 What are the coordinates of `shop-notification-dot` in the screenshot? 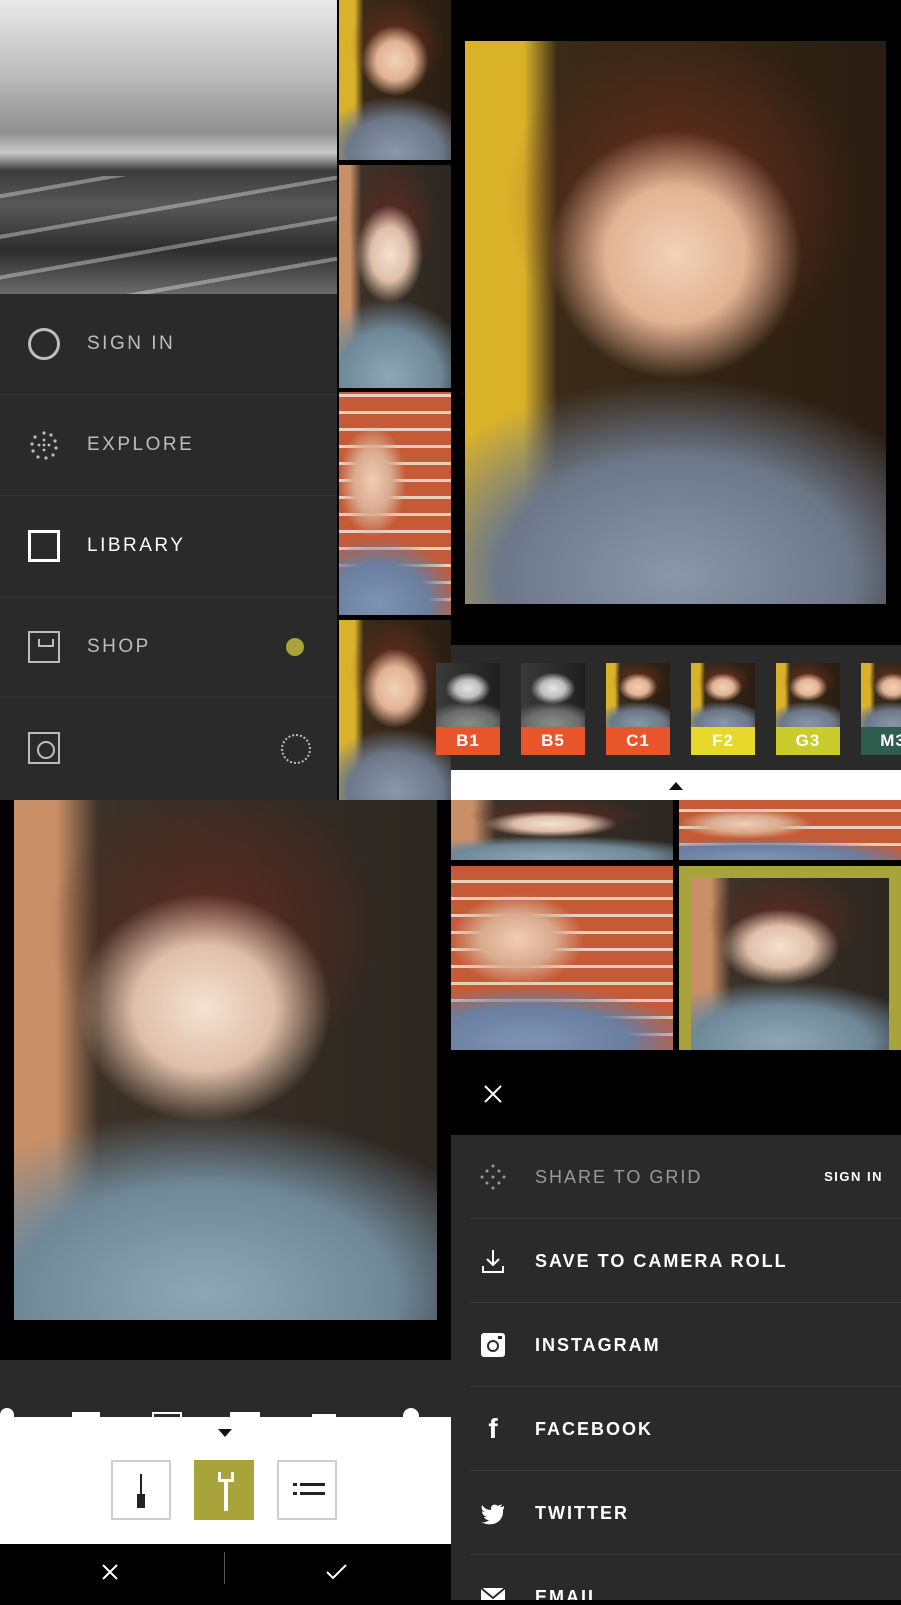 It's located at (295, 647).